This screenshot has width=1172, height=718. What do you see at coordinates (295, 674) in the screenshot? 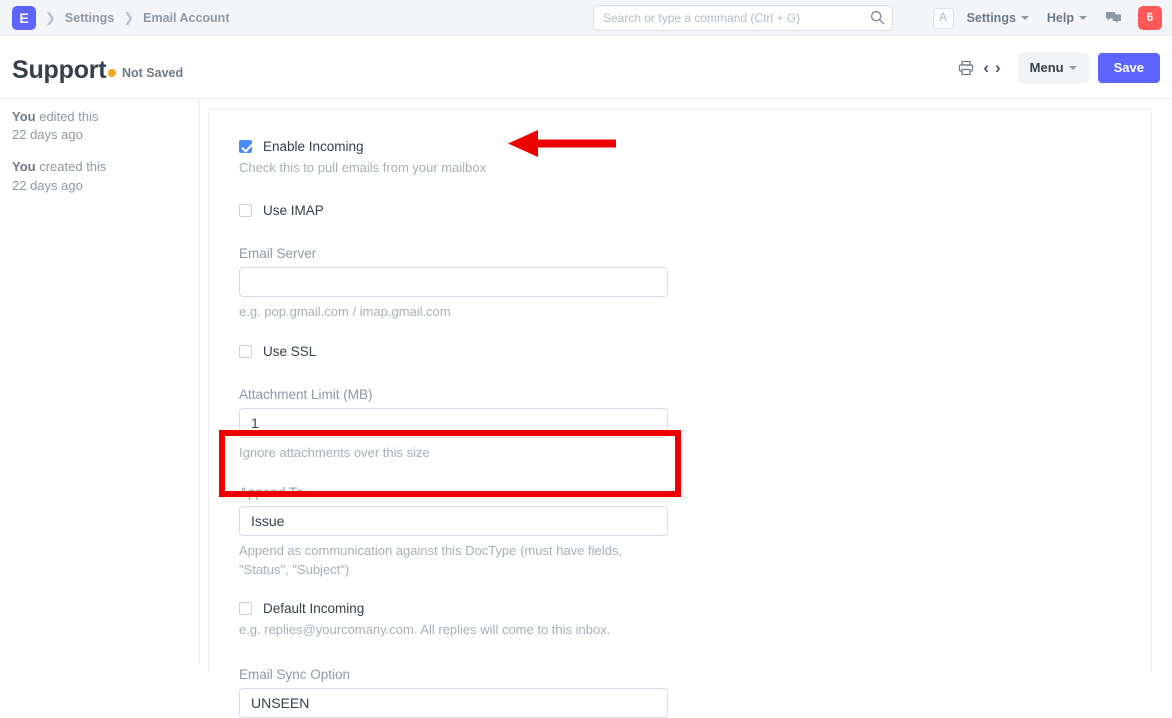
I see `email-sync-option-label: Email Sync Option` at bounding box center [295, 674].